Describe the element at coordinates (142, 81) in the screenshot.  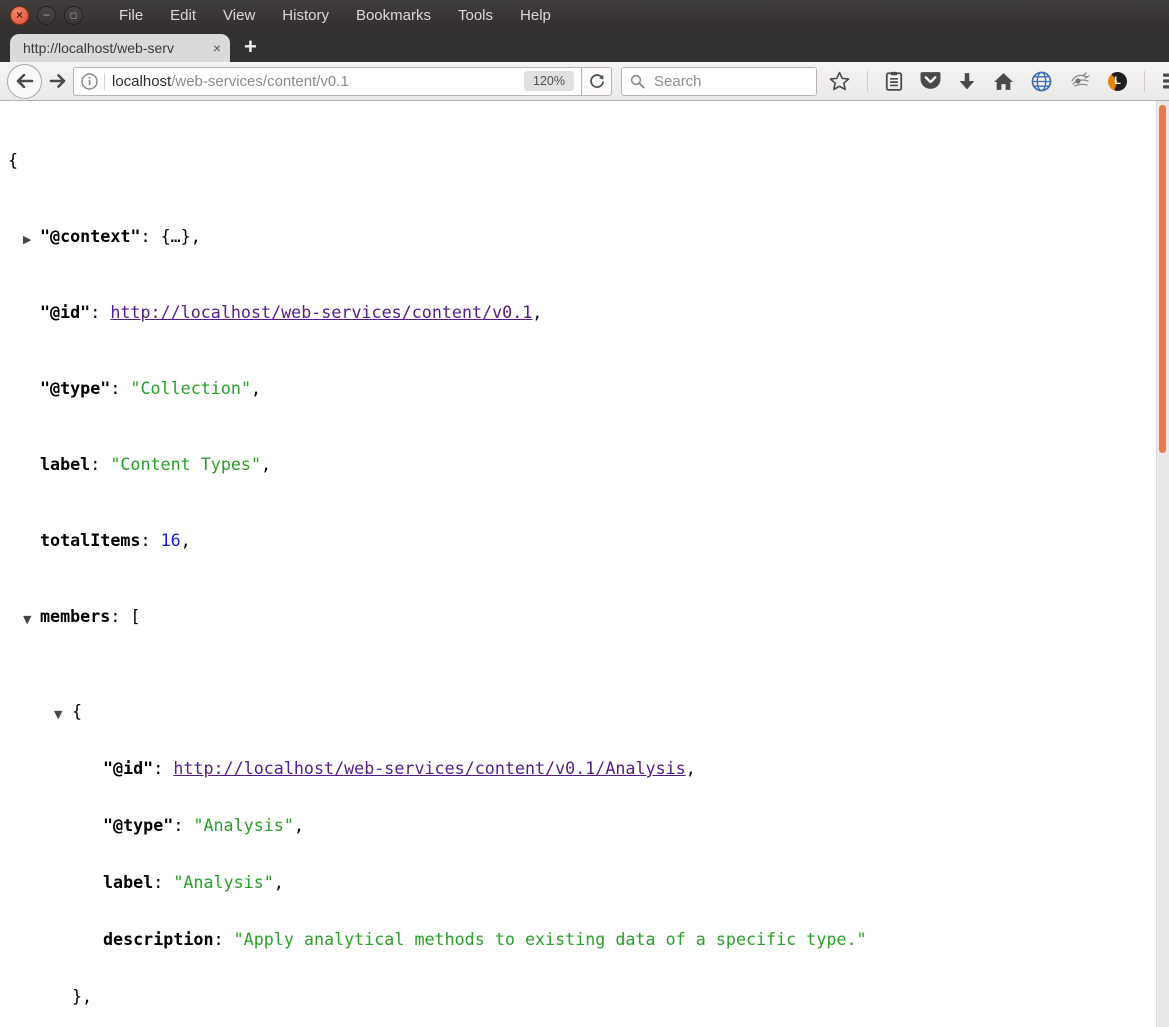
I see `url-host: localhost` at that location.